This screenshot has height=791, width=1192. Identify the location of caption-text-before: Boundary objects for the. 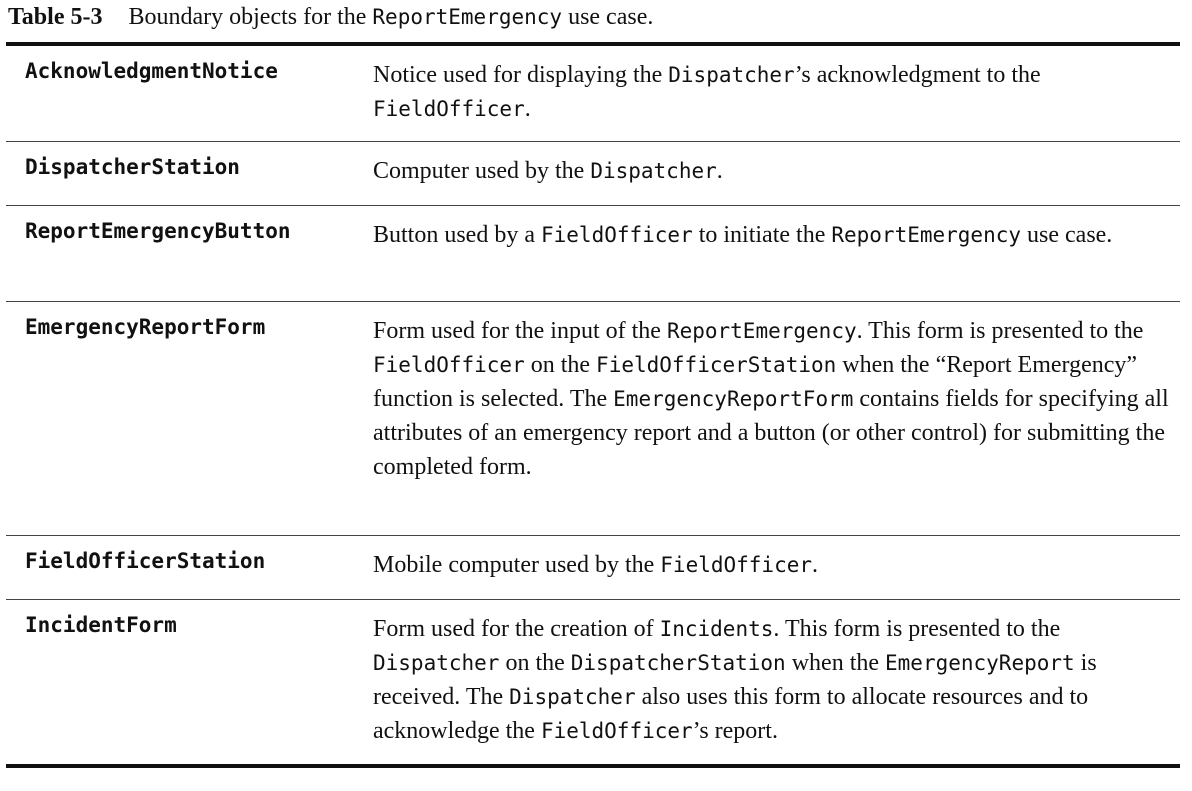
(250, 17).